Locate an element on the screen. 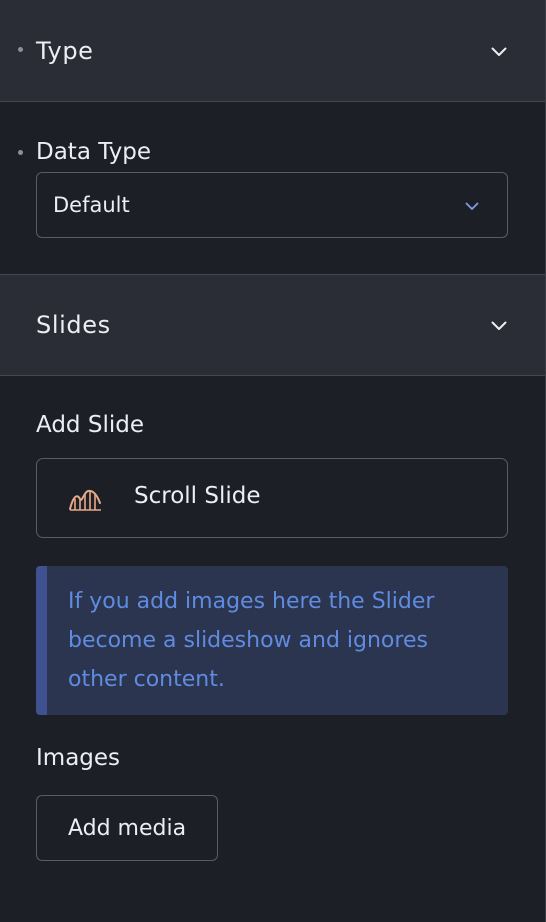 Image resolution: width=546 pixels, height=922 pixels. section-title-slides: Slides is located at coordinates (73, 325).